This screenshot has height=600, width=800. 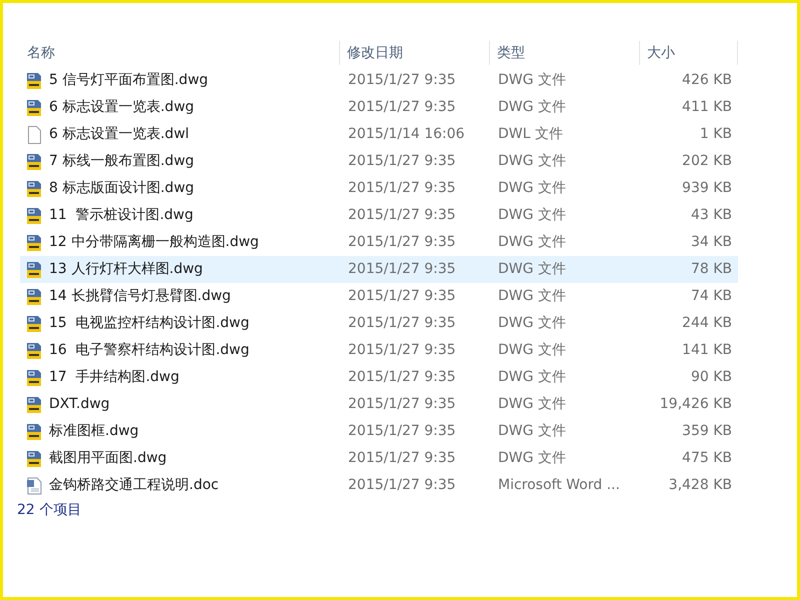 I want to click on file-name: 6 标志设置一览表.dwl, so click(x=119, y=134).